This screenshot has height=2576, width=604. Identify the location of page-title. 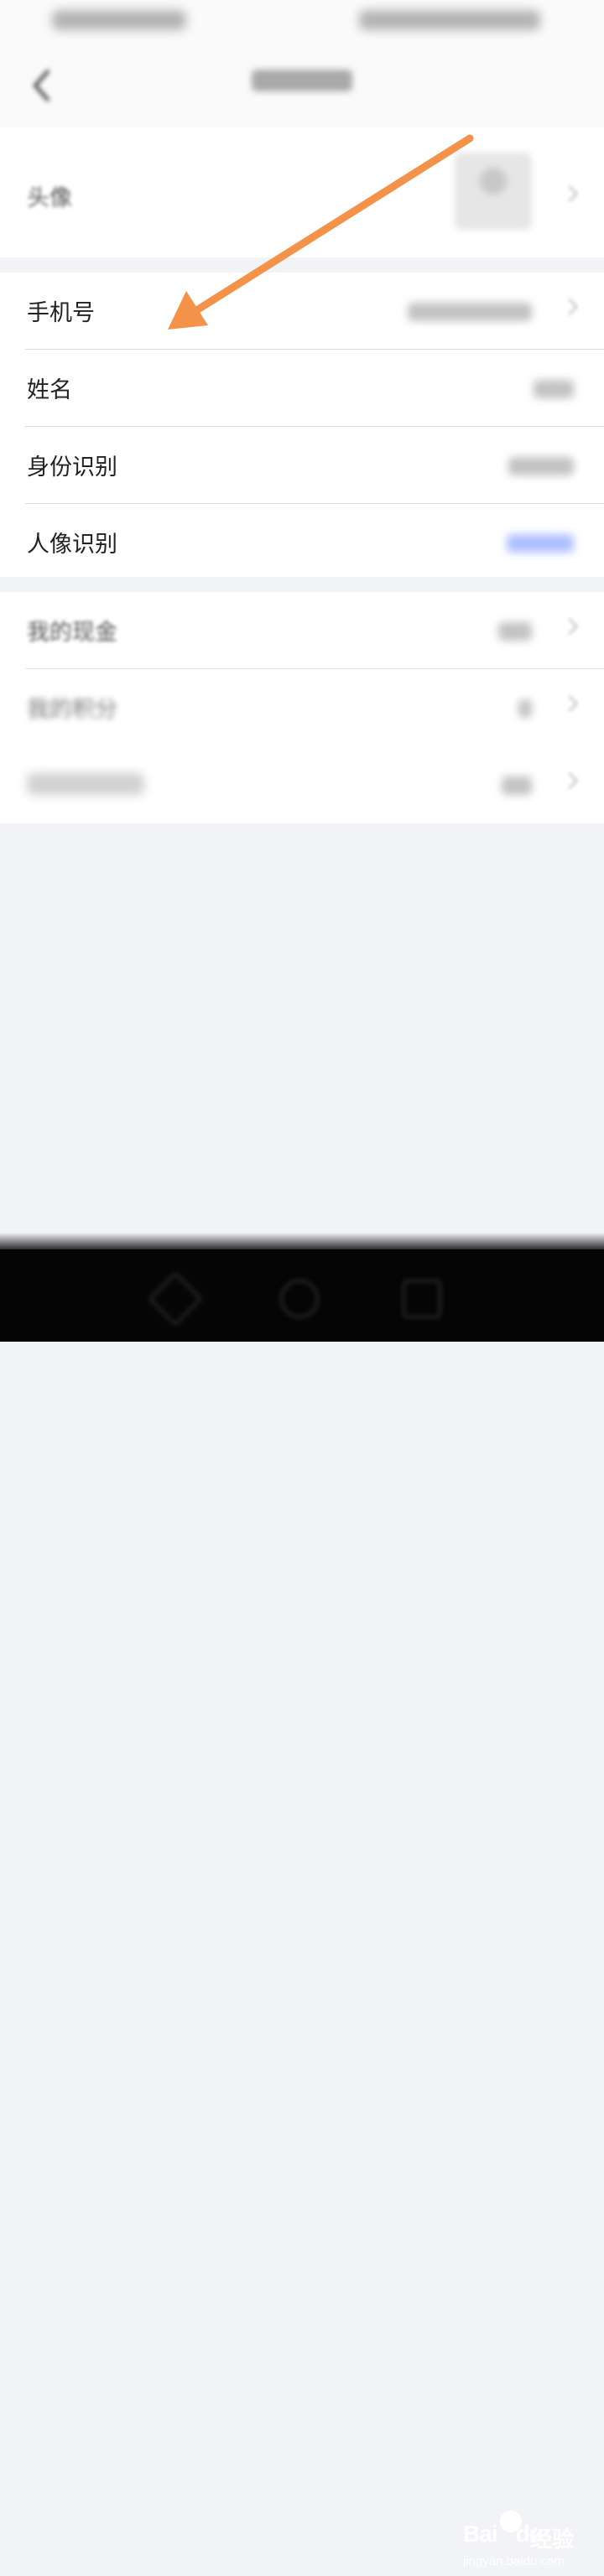
(302, 83).